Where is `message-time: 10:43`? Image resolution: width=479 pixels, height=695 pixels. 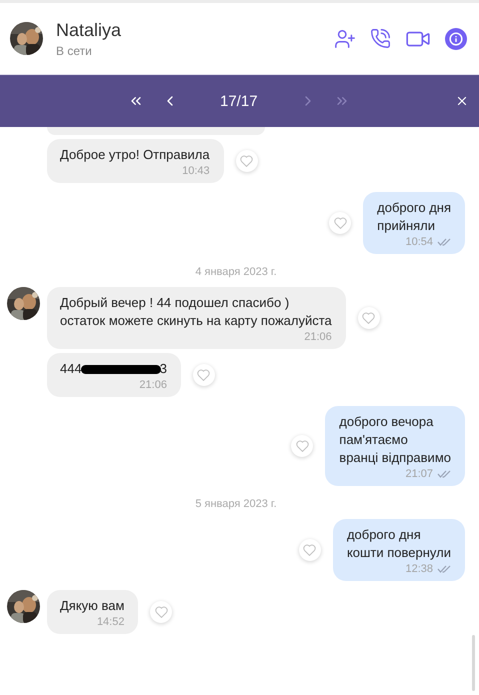
message-time: 10:43 is located at coordinates (196, 171).